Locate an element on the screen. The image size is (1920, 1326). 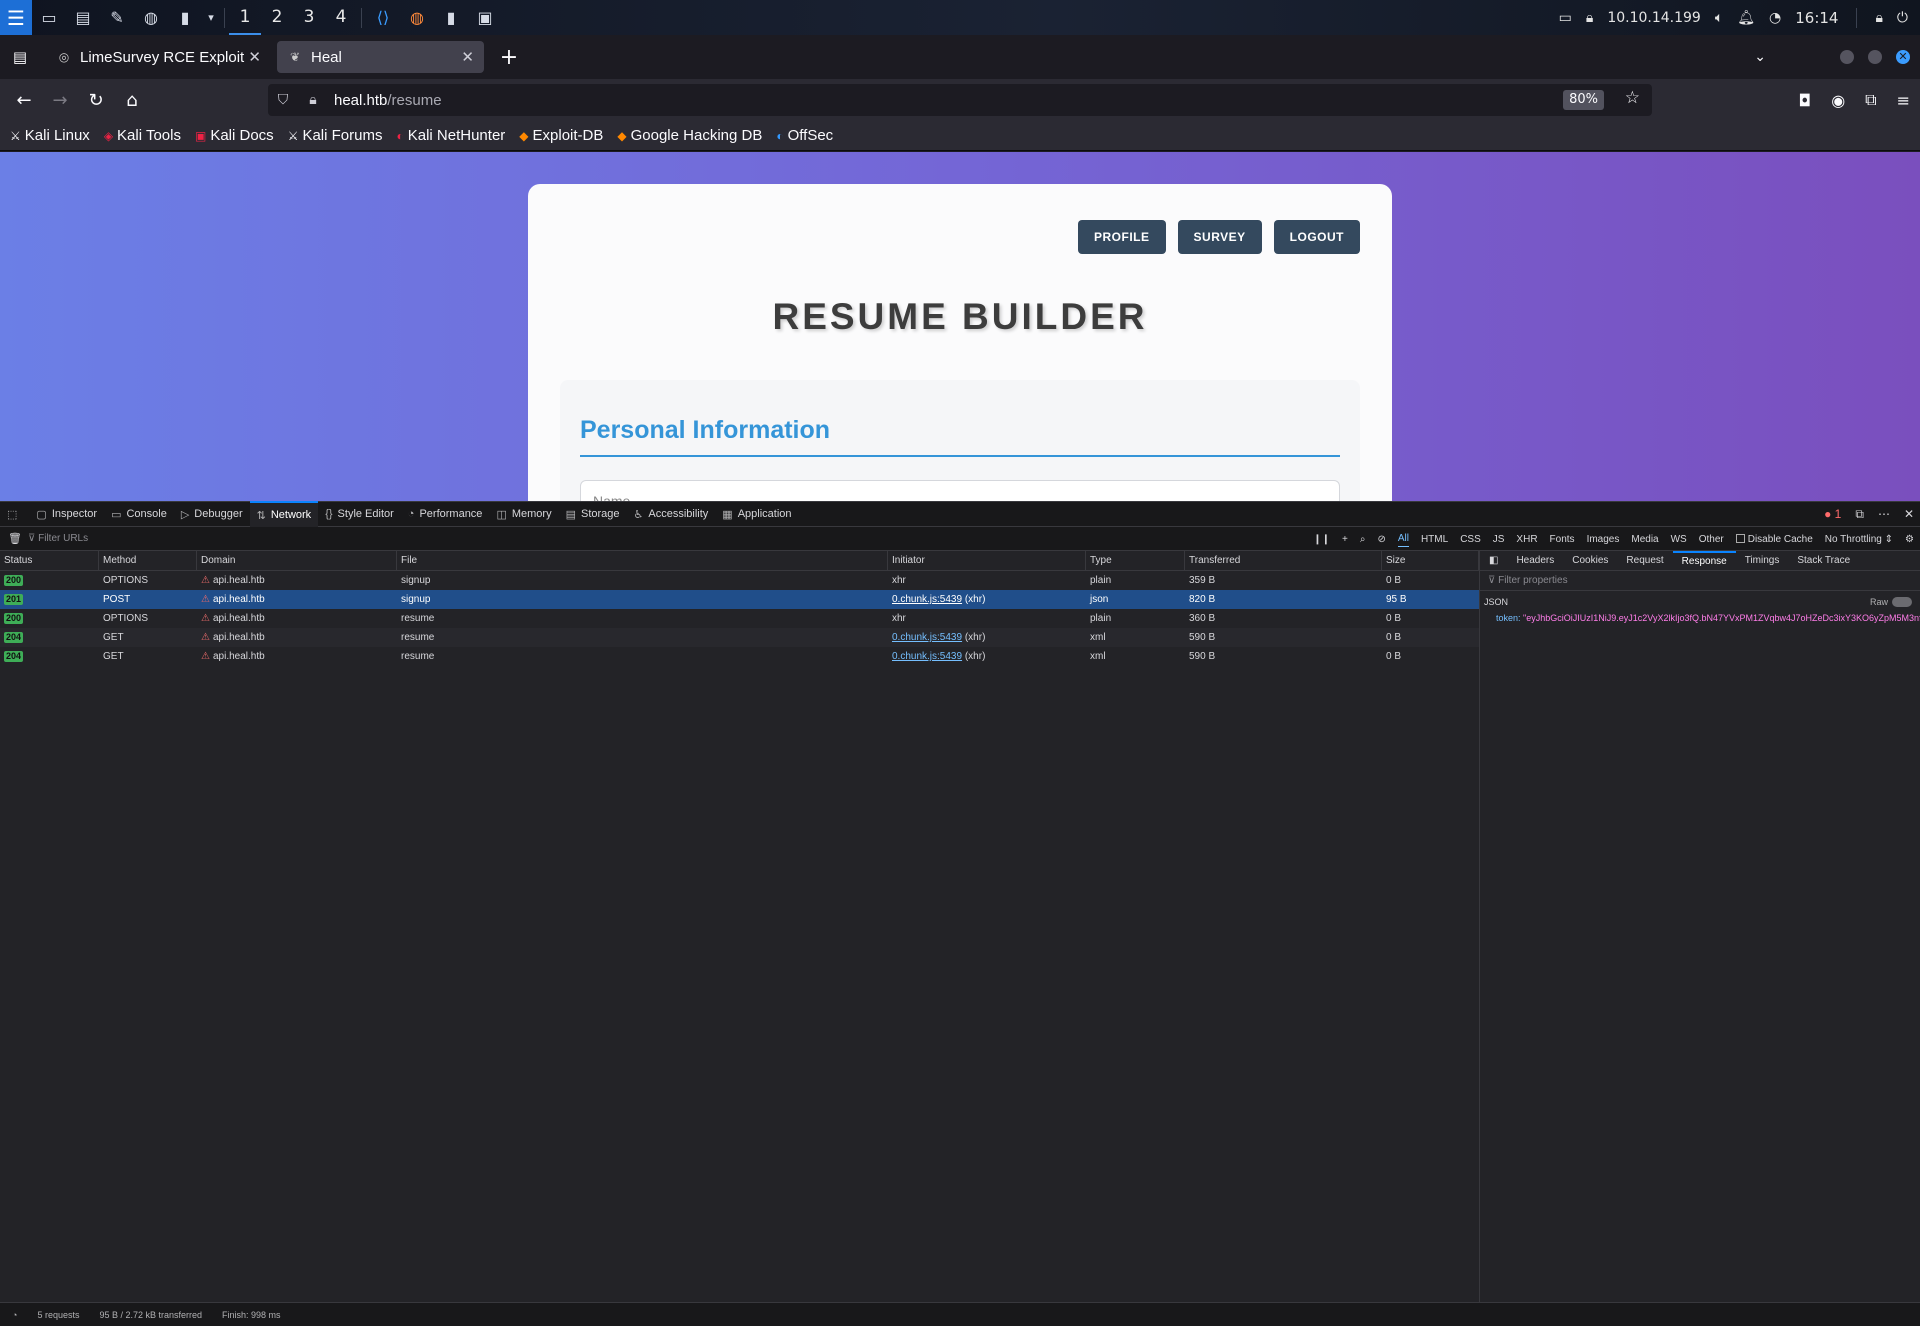
tab-timings: Timings is located at coordinates (1762, 561).